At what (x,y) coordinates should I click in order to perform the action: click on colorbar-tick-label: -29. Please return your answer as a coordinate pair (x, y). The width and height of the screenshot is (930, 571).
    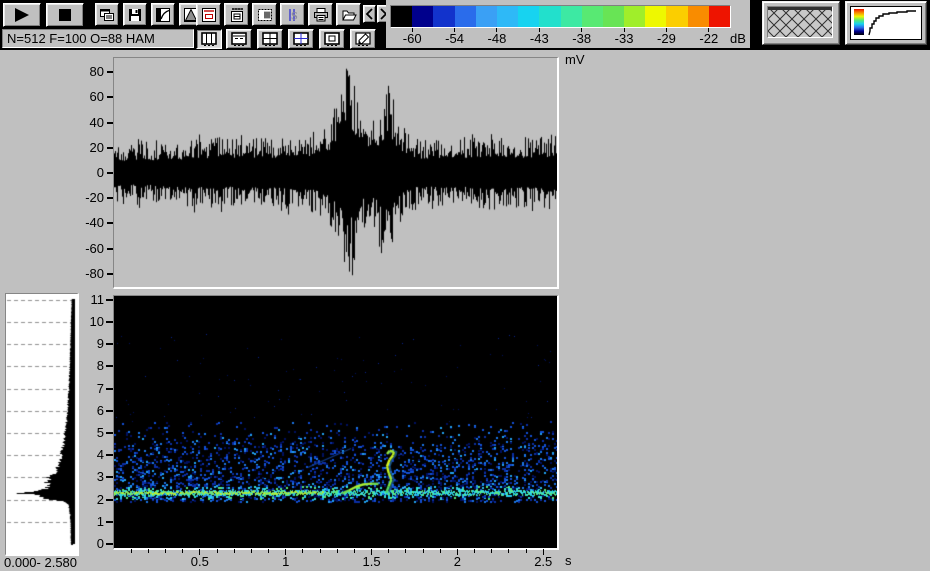
    Looking at the image, I should click on (666, 38).